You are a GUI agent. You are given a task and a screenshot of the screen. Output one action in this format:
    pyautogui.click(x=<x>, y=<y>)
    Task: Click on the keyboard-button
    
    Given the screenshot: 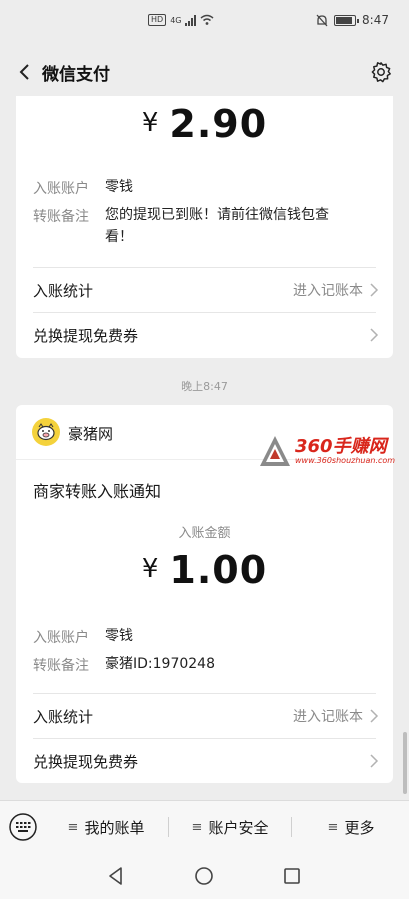 What is the action you would take?
    pyautogui.click(x=23, y=827)
    